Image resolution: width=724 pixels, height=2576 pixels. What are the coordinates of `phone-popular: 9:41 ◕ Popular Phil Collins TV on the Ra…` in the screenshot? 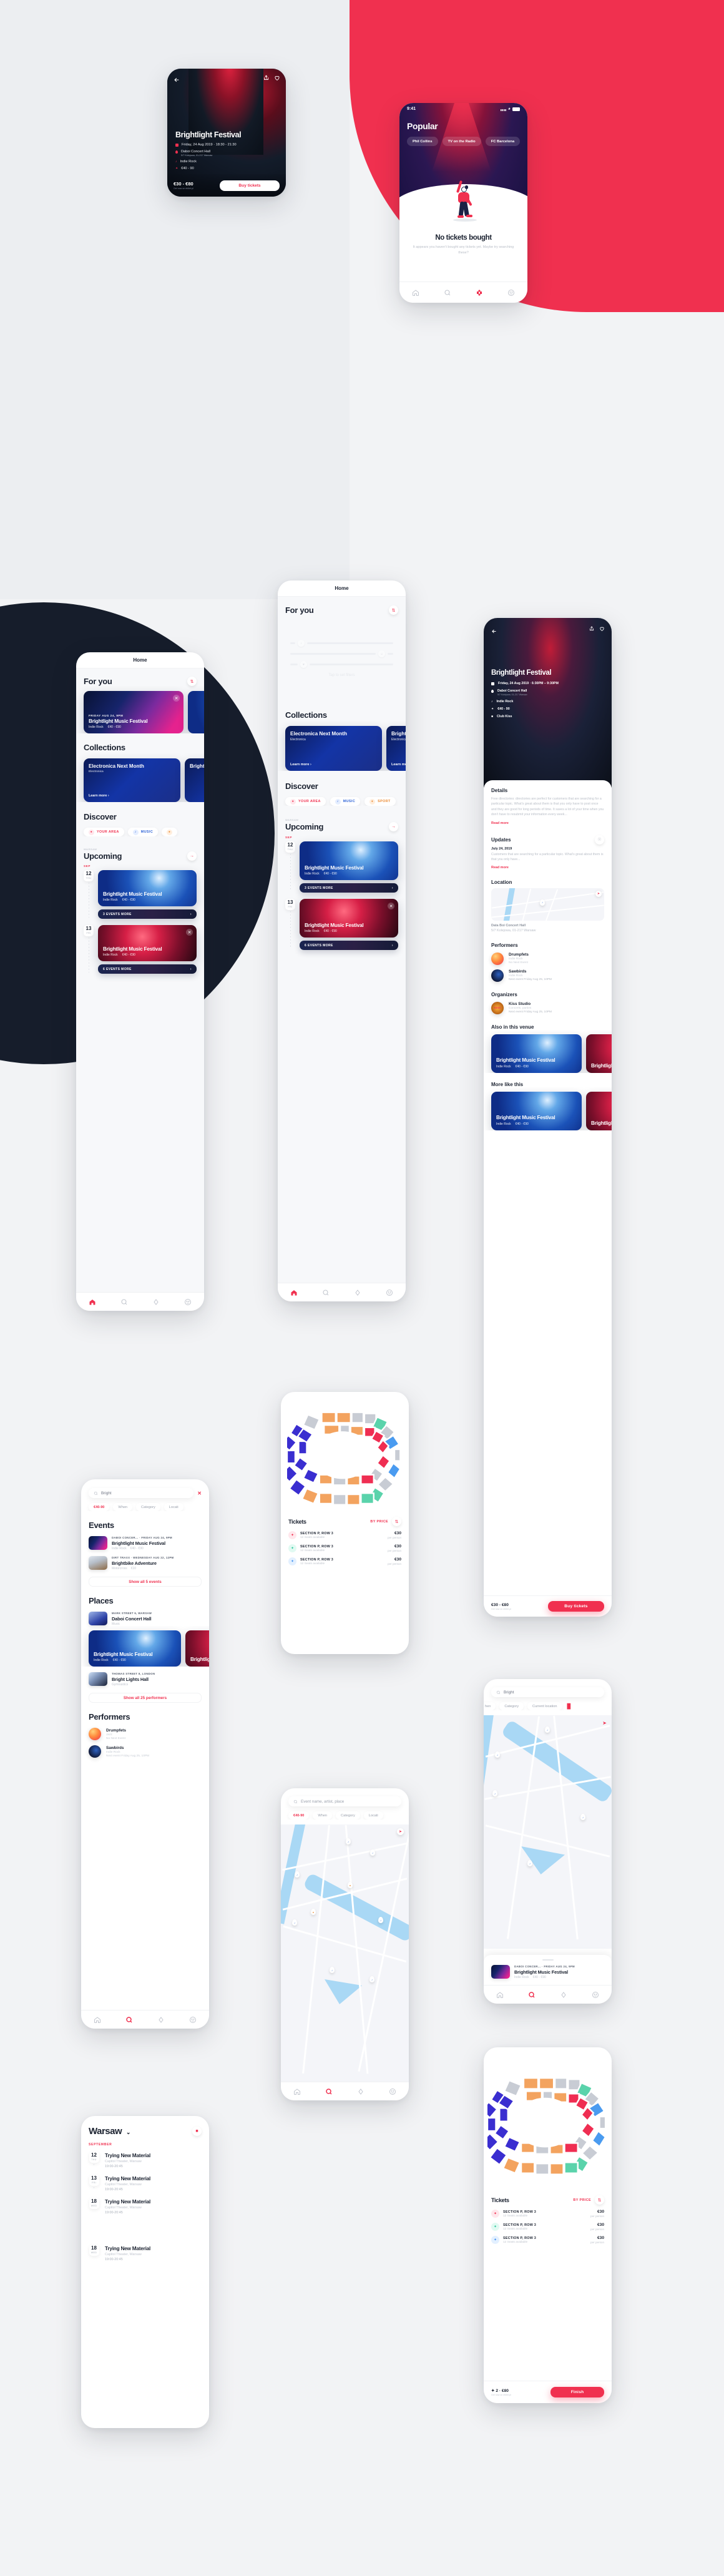 It's located at (463, 203).